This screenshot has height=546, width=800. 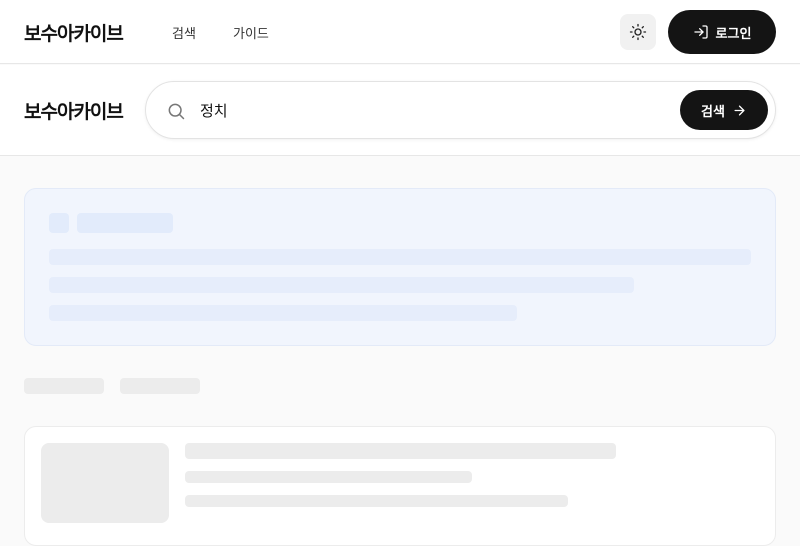 I want to click on search-icon, so click(x=176, y=111).